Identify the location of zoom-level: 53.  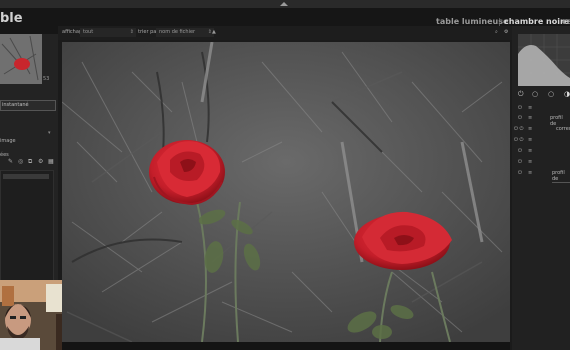
(46, 79).